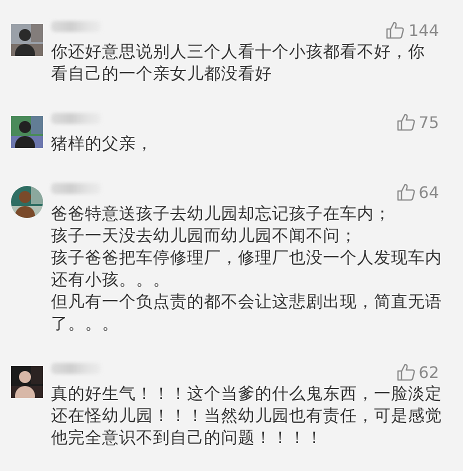 This screenshot has width=463, height=471. I want to click on comment-line: 爸爸特意送孩子去幼儿园却忘记孩子在车内；, so click(221, 214).